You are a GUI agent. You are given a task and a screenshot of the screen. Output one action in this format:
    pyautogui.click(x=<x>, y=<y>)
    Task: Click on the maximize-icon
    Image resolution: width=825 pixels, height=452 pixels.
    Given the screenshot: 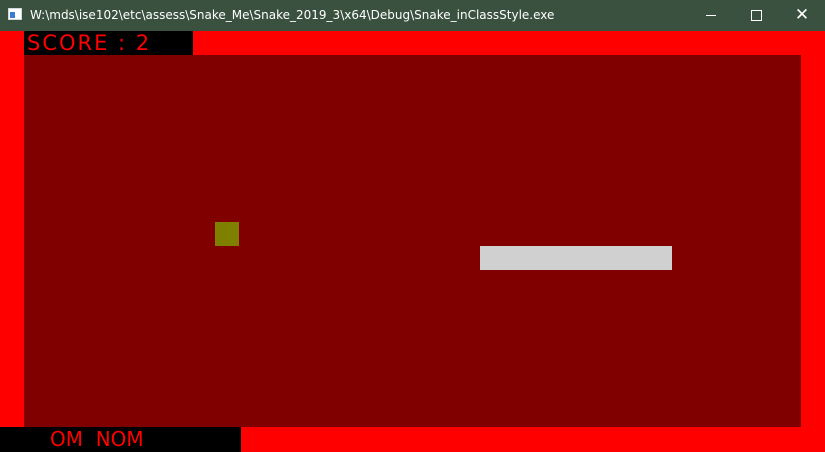 What is the action you would take?
    pyautogui.click(x=756, y=15)
    